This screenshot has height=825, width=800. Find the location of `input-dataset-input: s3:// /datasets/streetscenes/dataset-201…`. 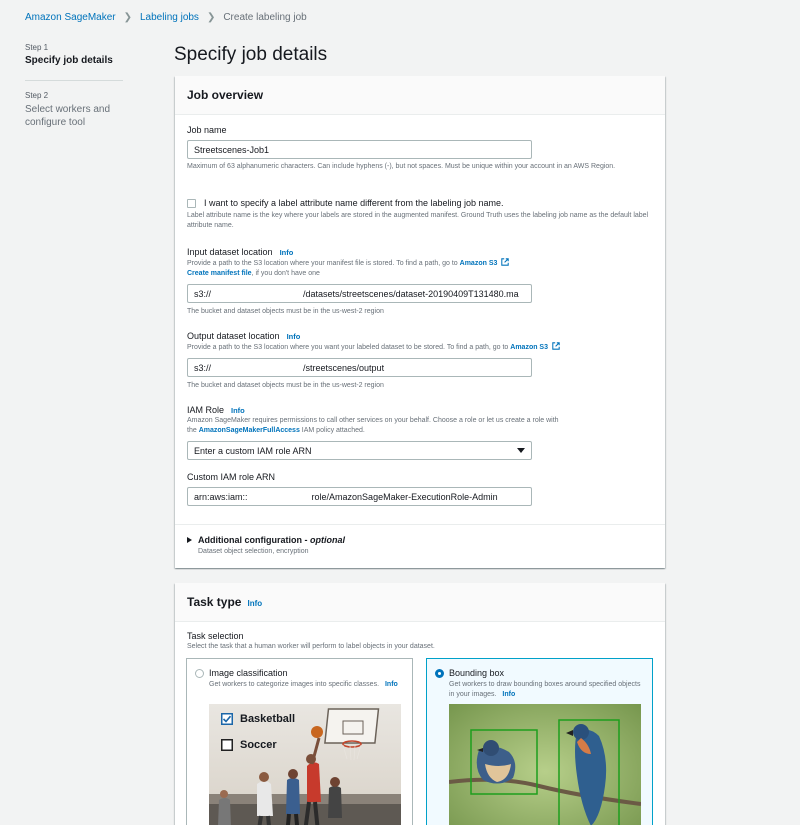

input-dataset-input: s3:// /datasets/streetscenes/dataset-201… is located at coordinates (359, 293).